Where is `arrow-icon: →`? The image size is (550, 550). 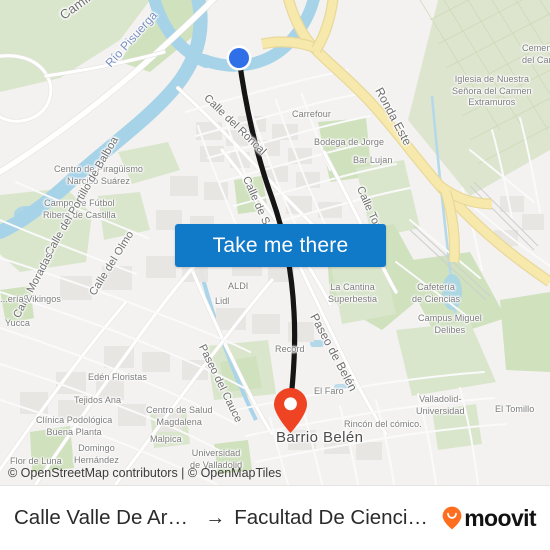 arrow-icon: → is located at coordinates (215, 517).